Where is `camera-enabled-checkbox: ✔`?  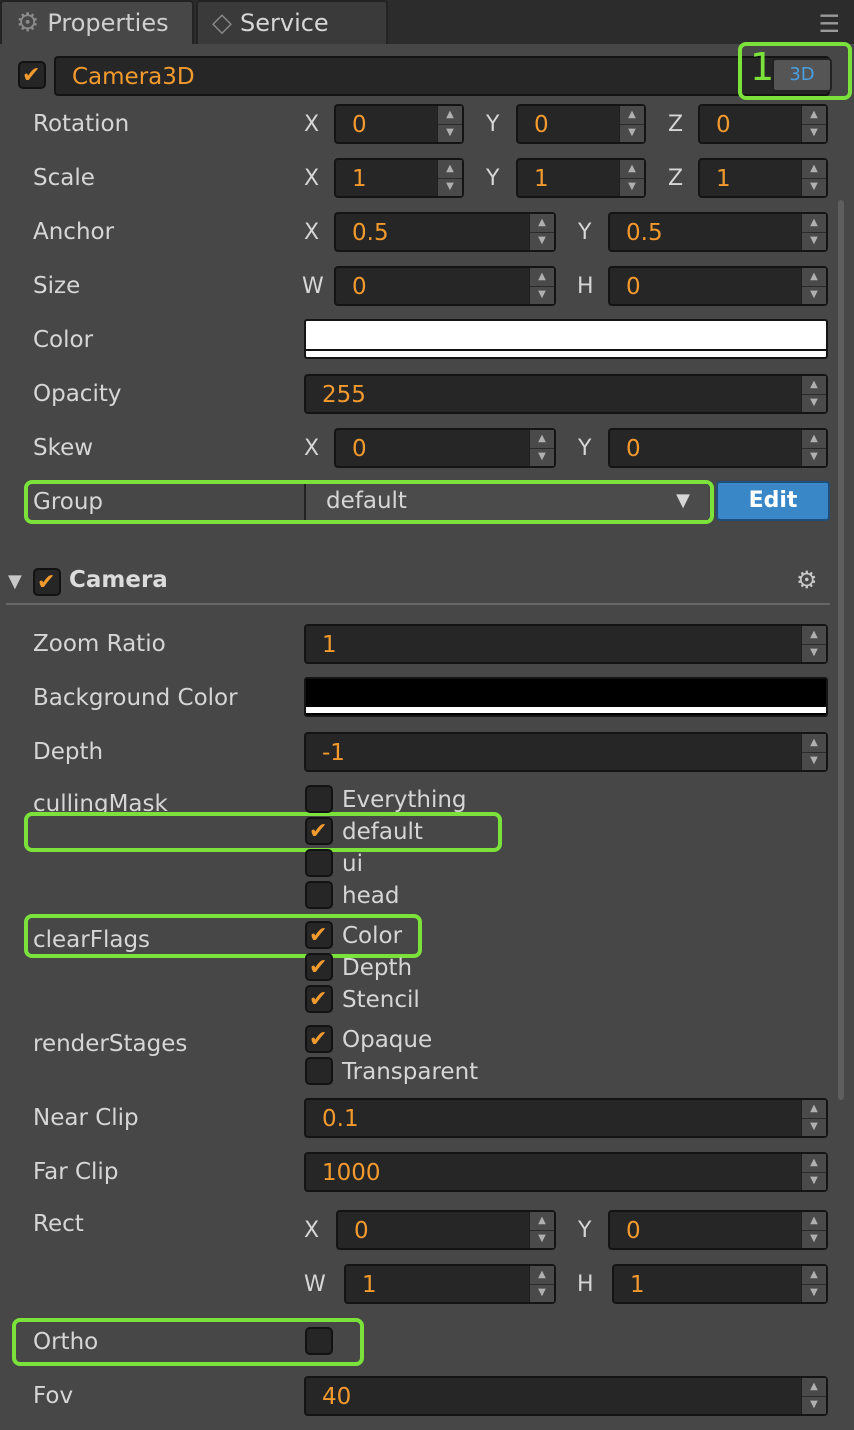 camera-enabled-checkbox: ✔ is located at coordinates (47, 582).